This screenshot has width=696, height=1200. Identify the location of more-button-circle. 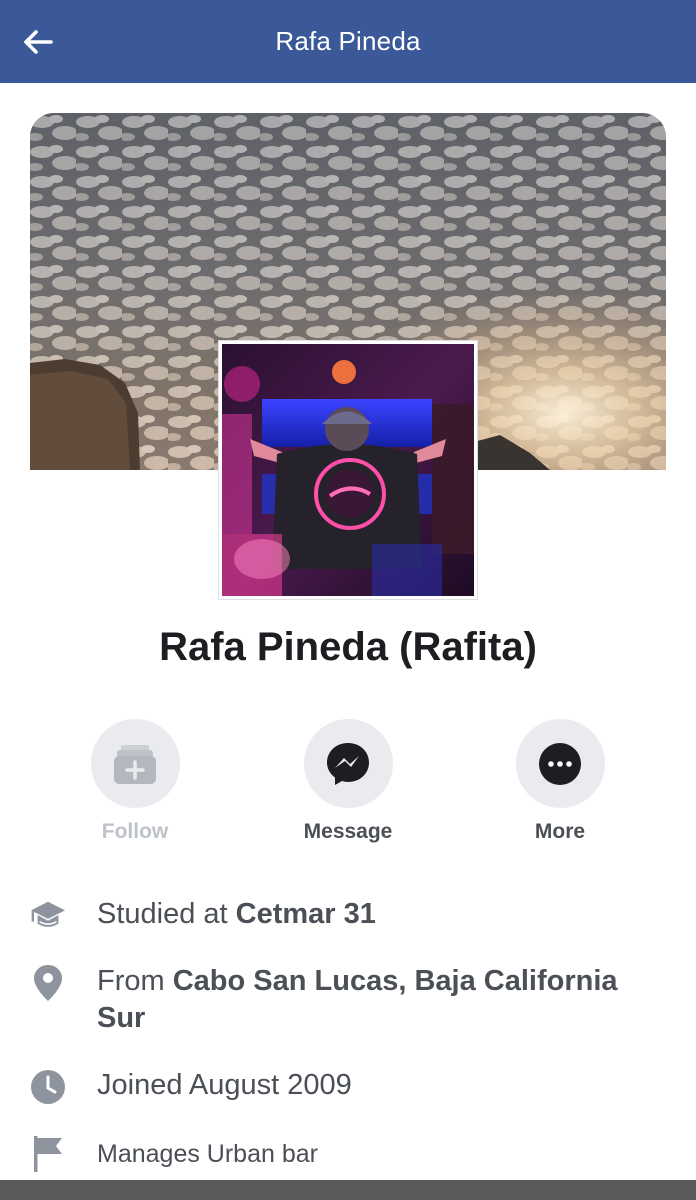
(560, 763).